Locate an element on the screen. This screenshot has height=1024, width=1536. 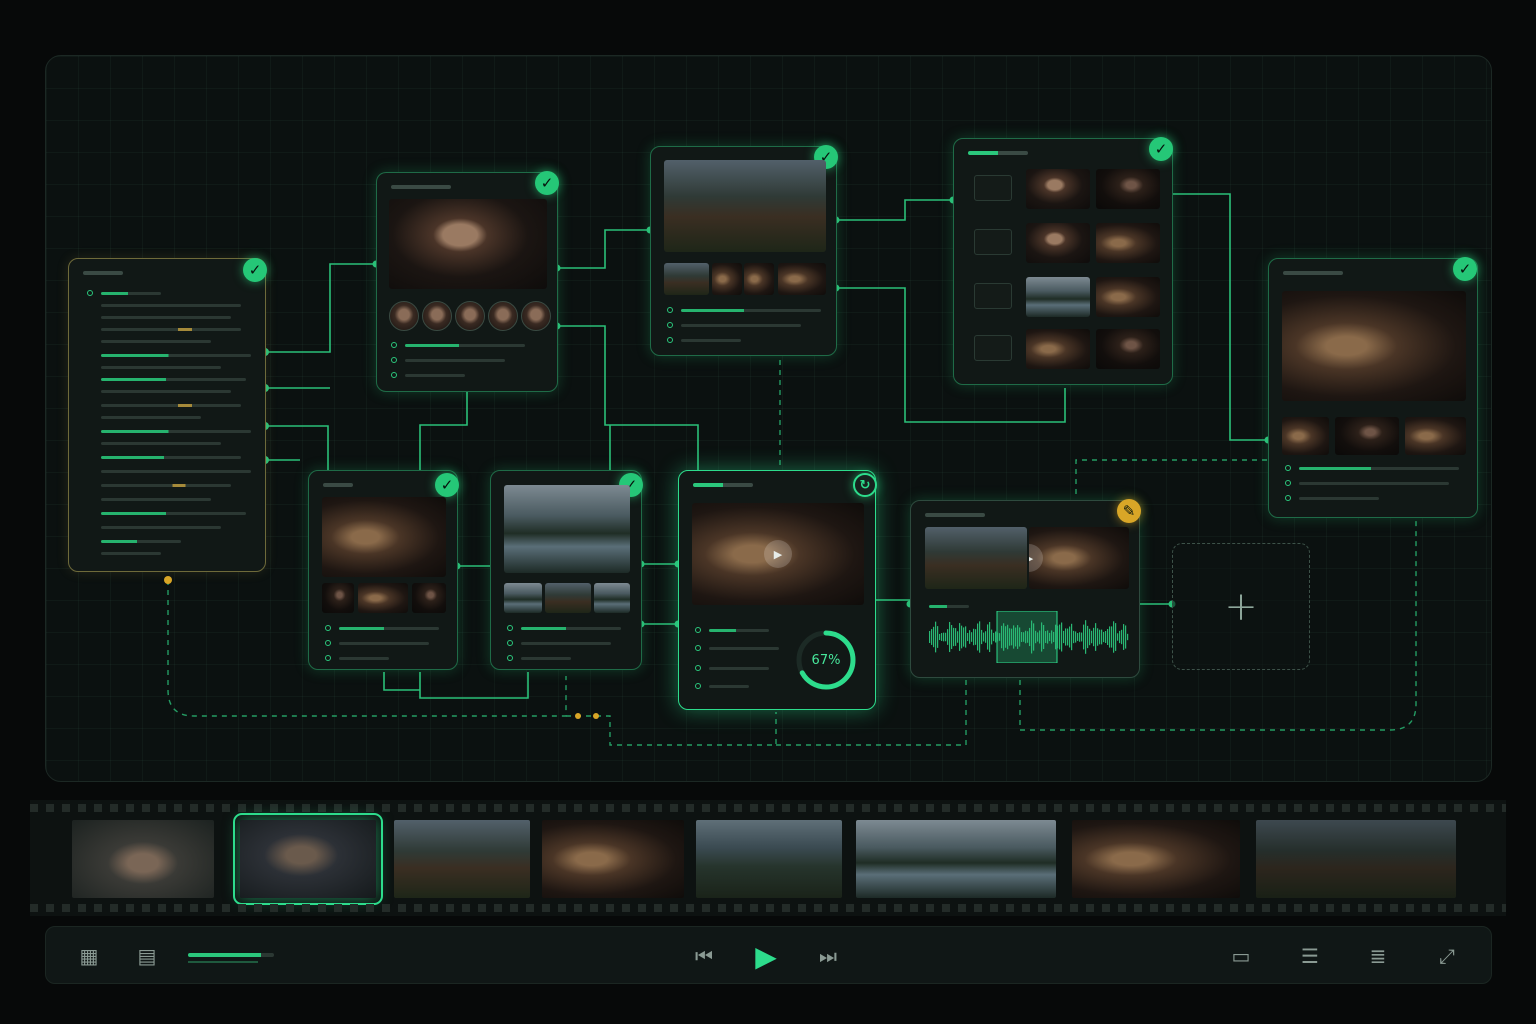
shot-node-lake: ✓ is located at coordinates (566, 570).